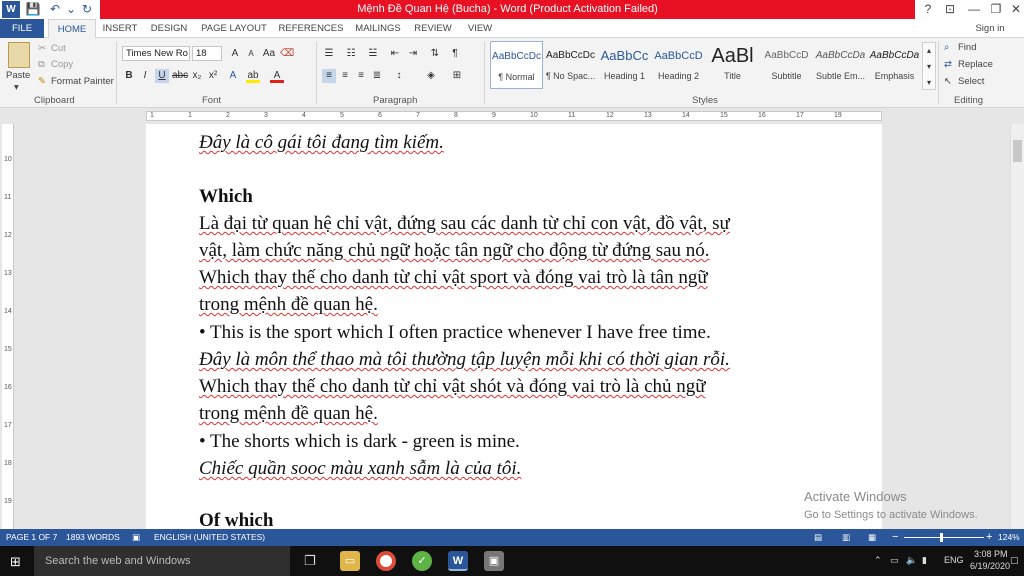 The image size is (1024, 576). I want to click on change-case-icon: Aa, so click(269, 54).